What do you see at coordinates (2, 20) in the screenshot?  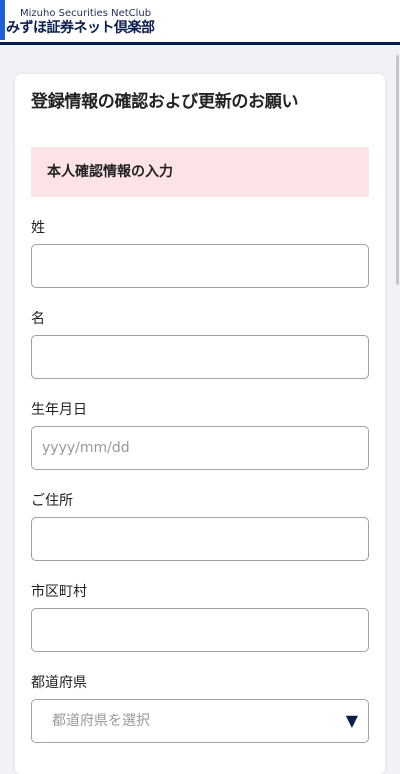 I see `header-accent-bar` at bounding box center [2, 20].